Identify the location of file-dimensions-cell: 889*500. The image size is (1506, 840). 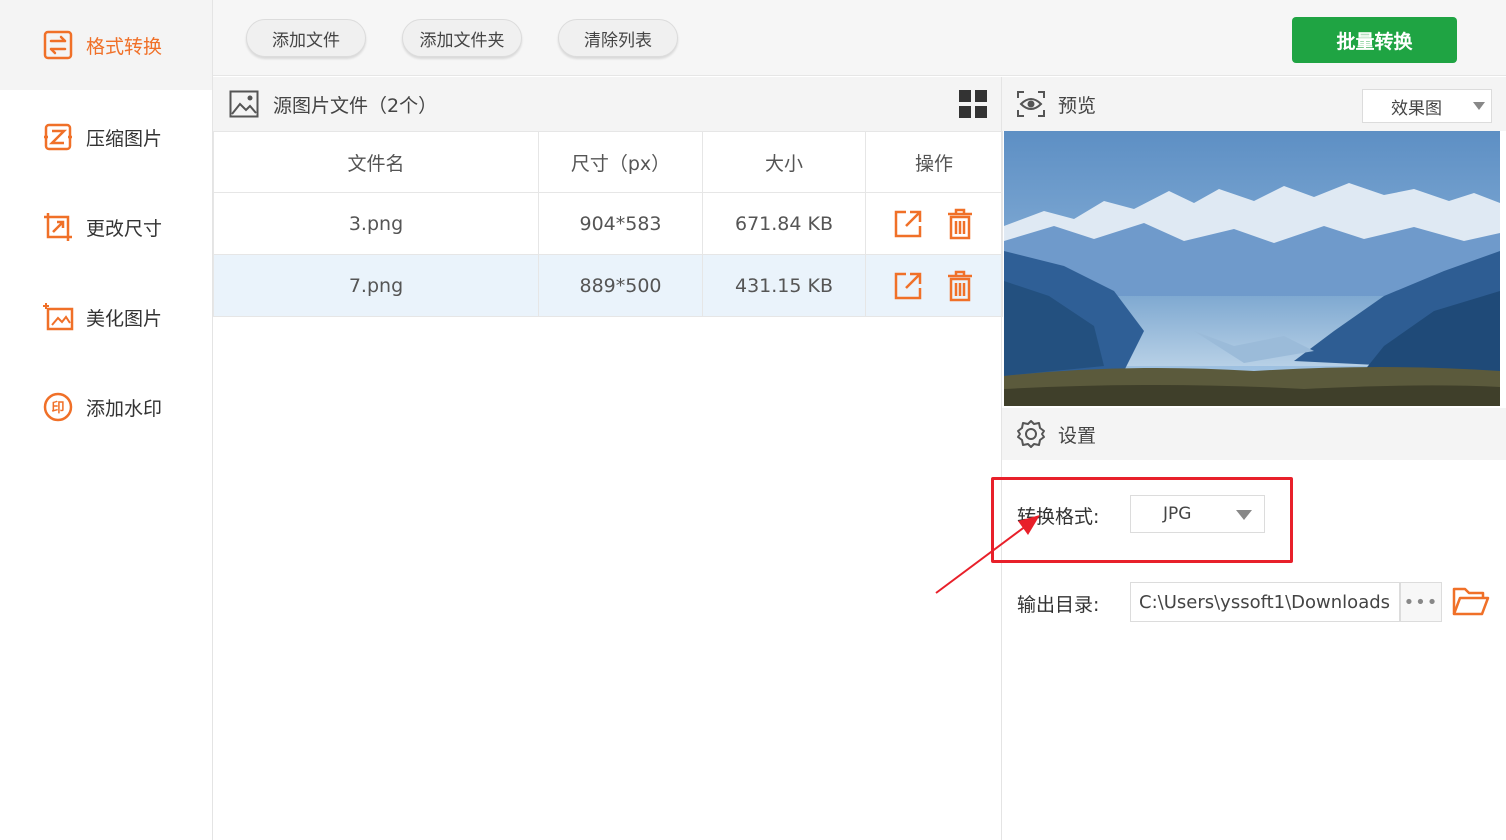
(620, 285).